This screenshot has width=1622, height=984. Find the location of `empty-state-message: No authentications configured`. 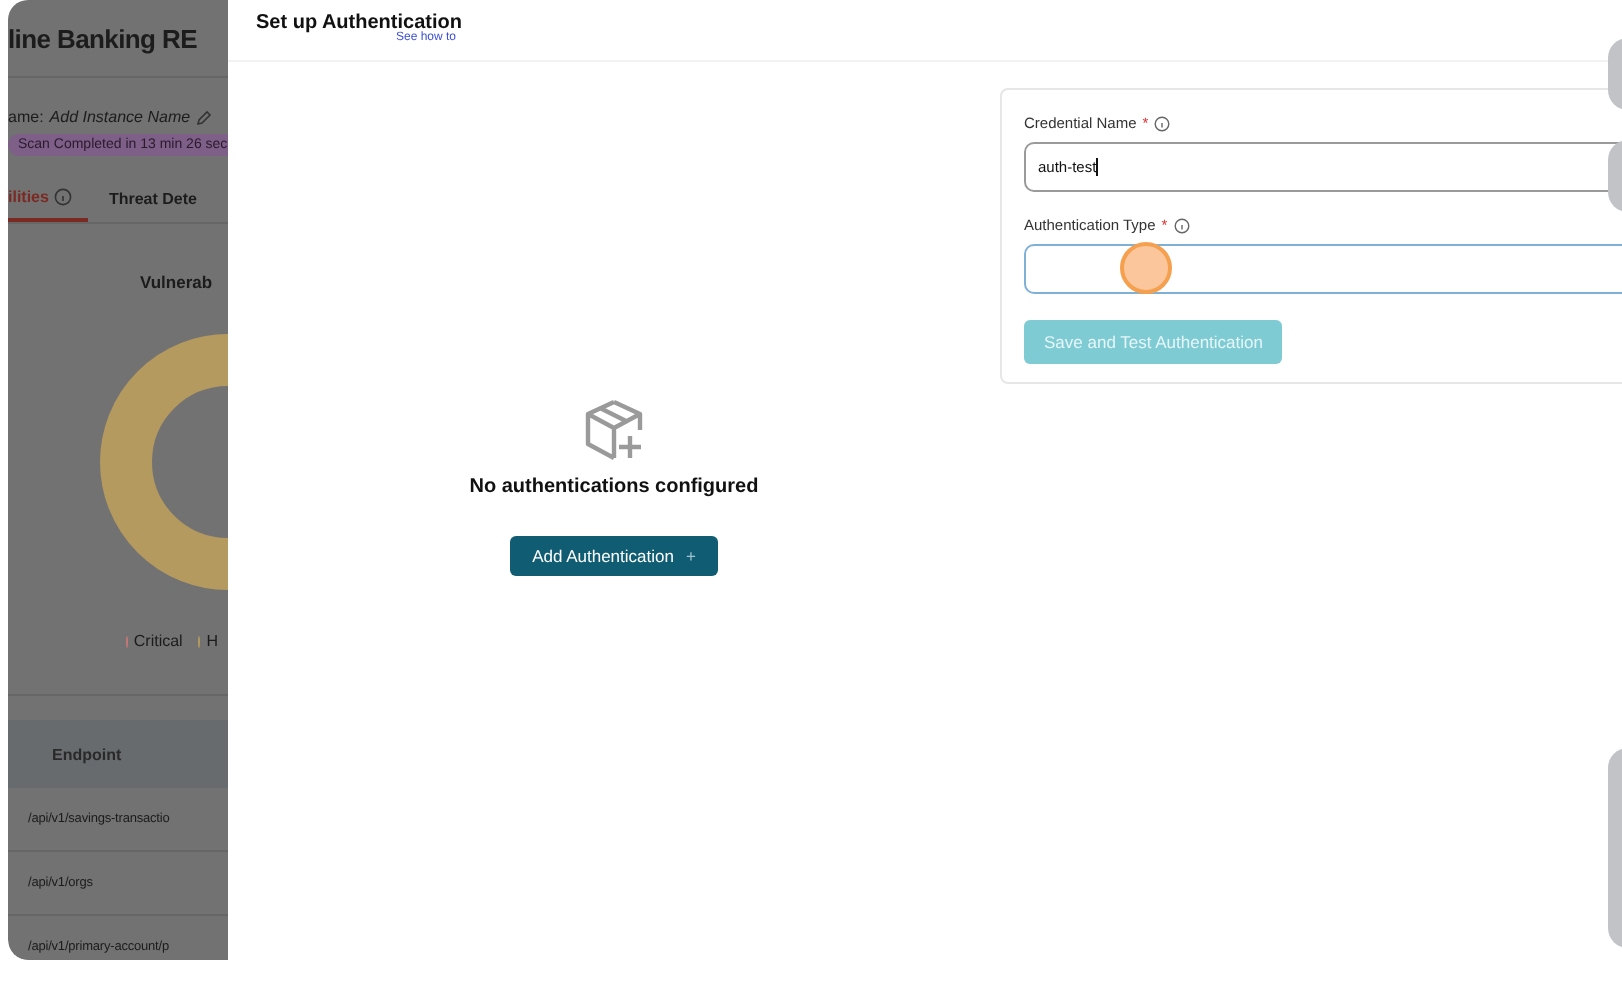

empty-state-message: No authentications configured is located at coordinates (614, 487).